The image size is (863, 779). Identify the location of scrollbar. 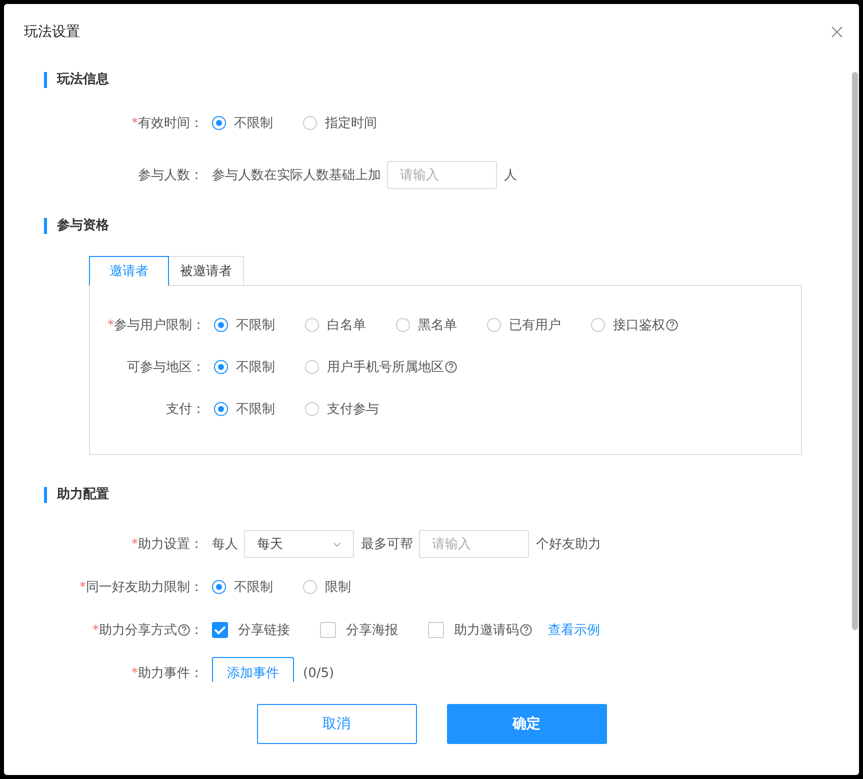
(855, 351).